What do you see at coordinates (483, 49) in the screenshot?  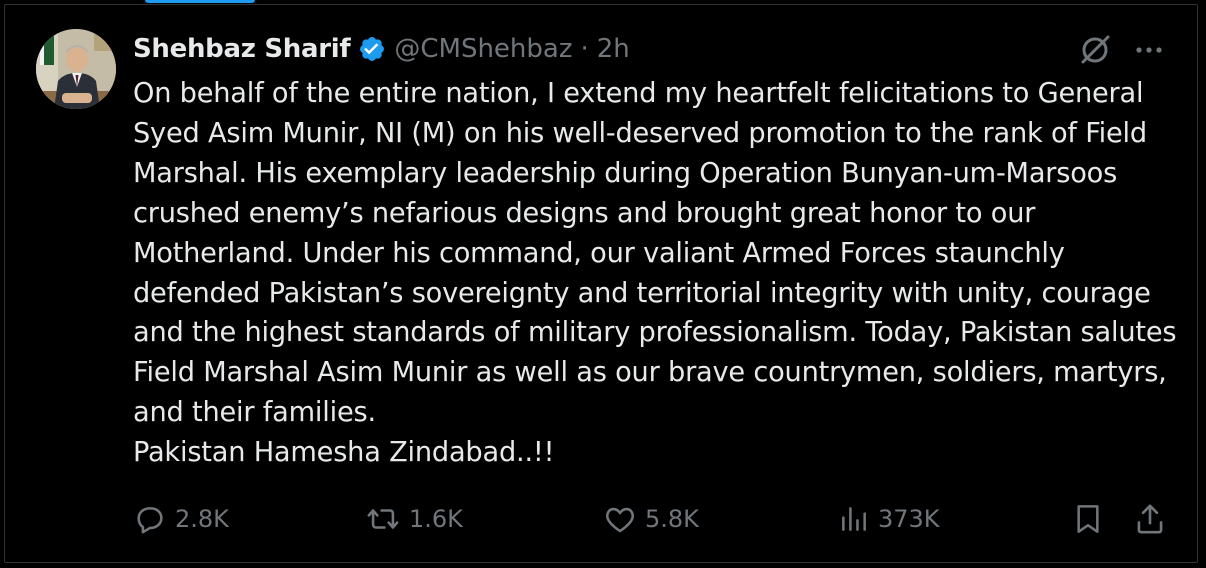 I see `author-handle: @CMShehbaz` at bounding box center [483, 49].